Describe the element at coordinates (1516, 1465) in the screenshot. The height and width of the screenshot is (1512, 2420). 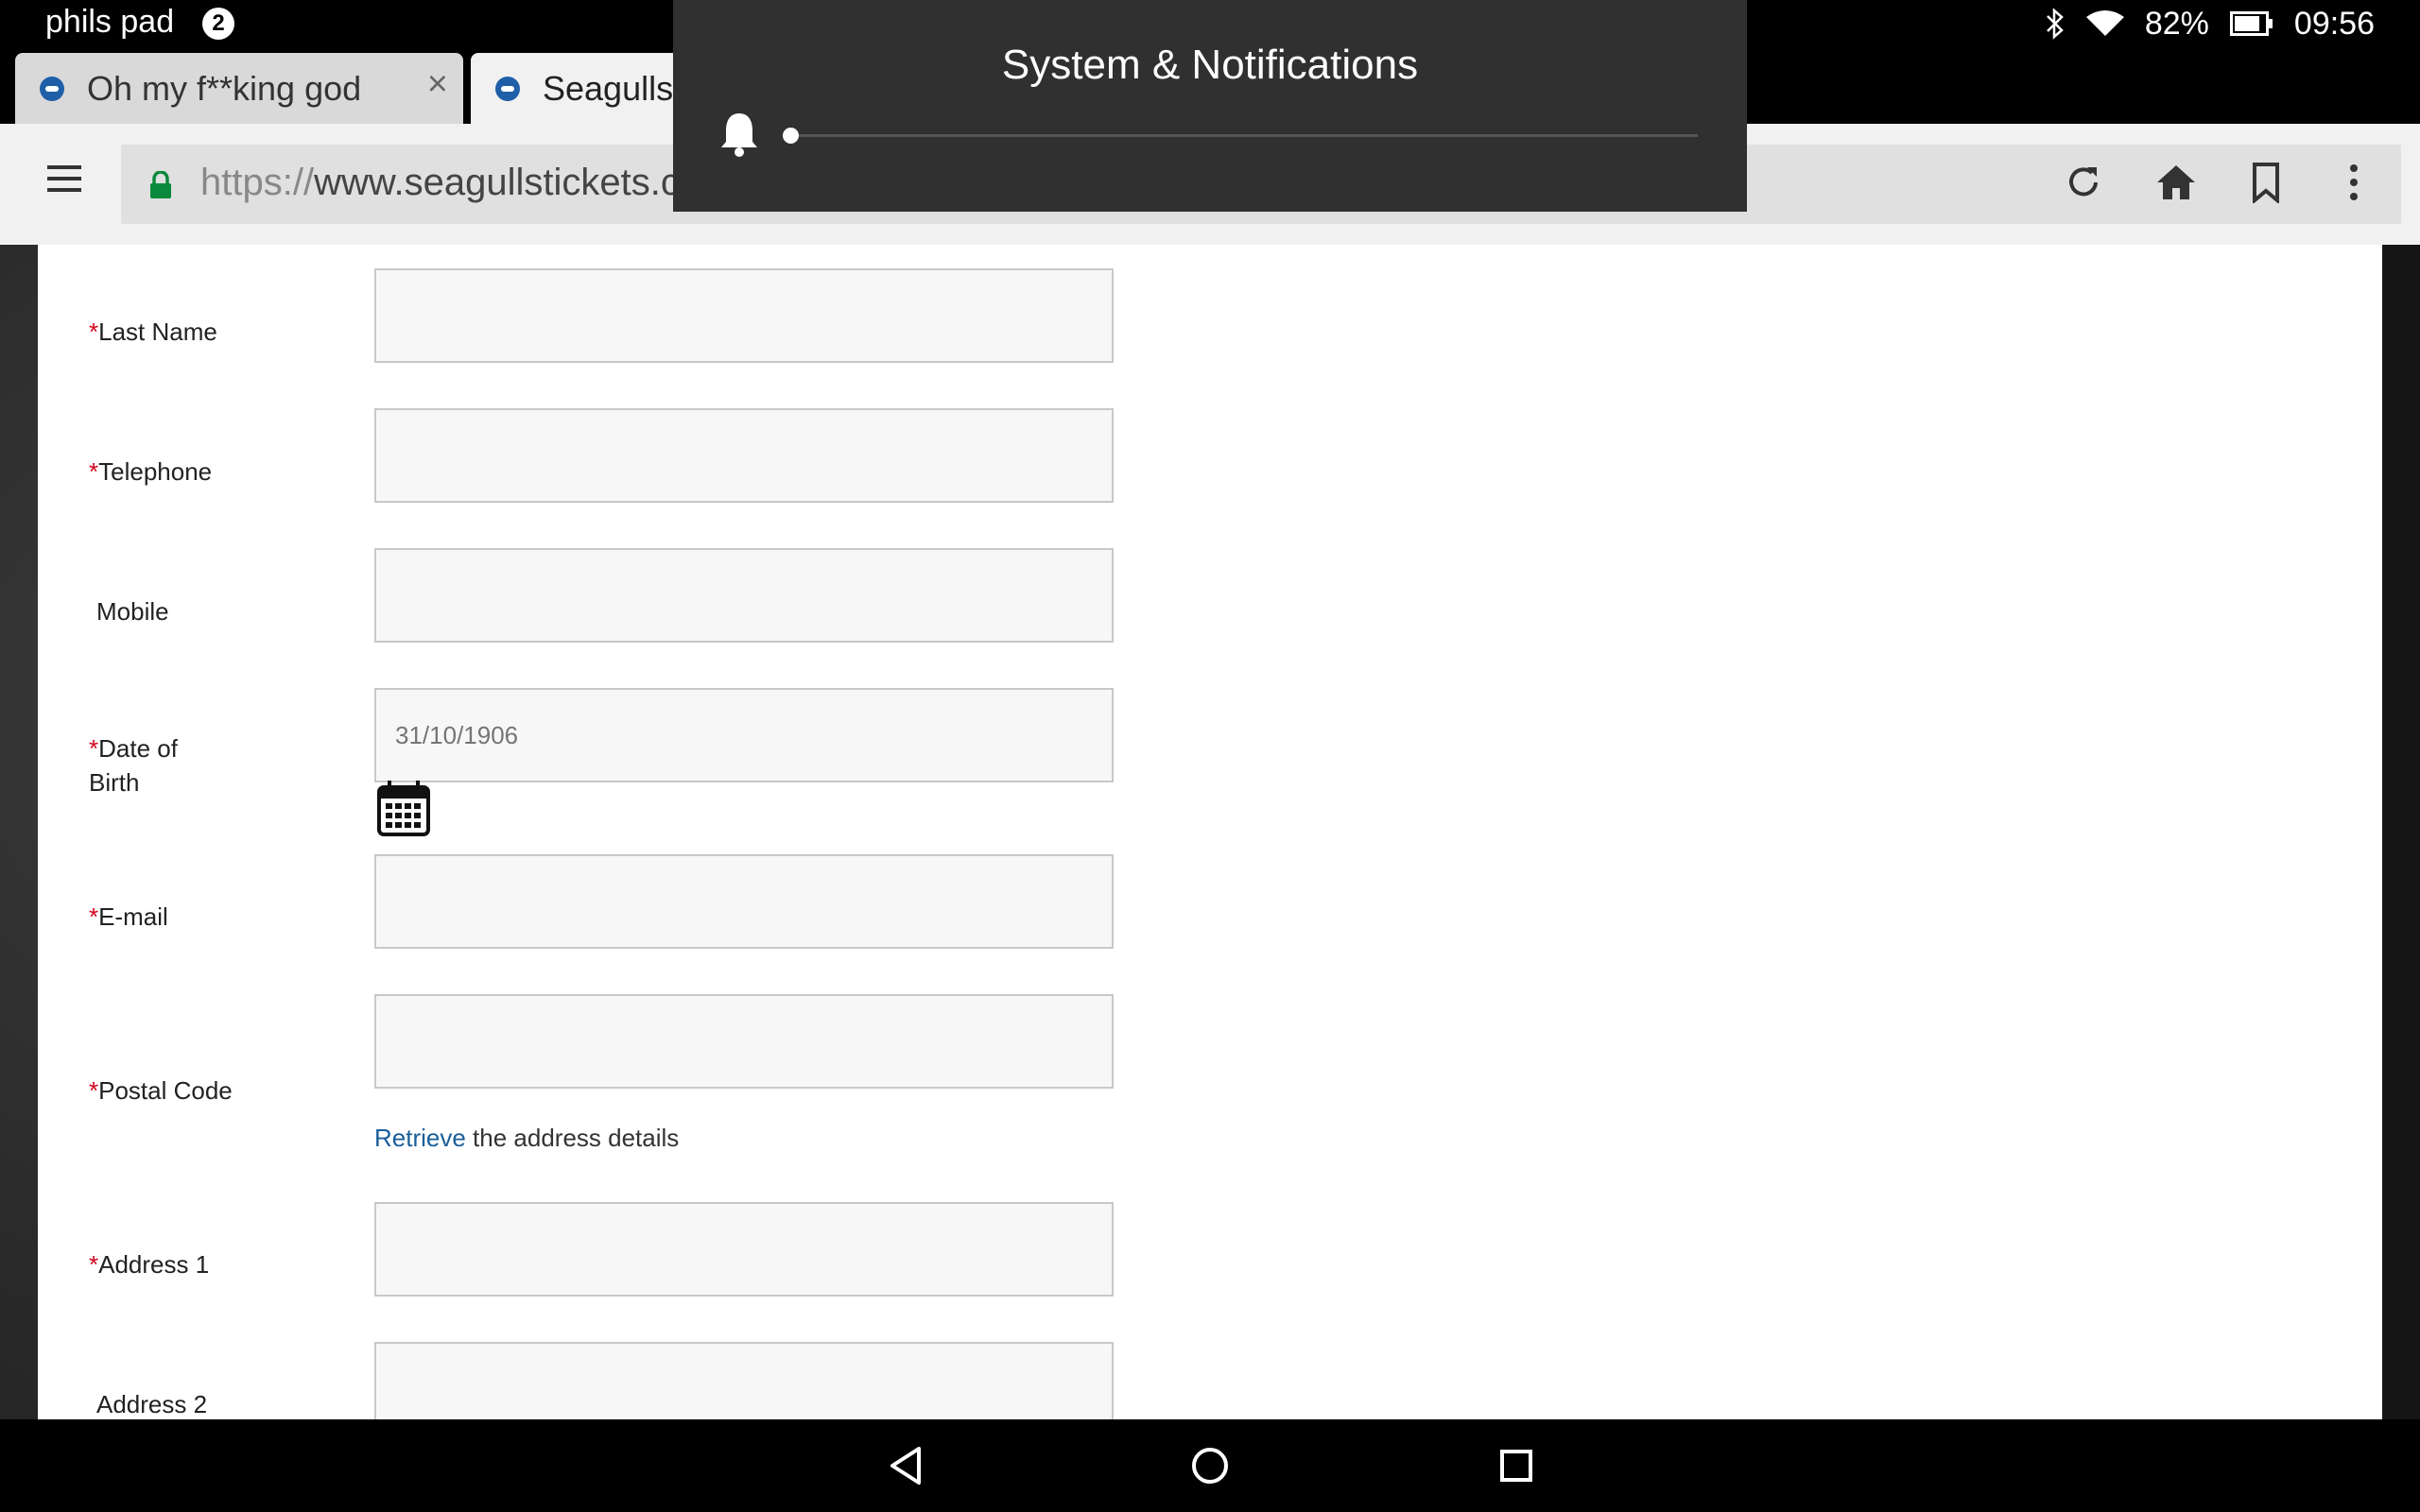
I see `recents-icon` at that location.